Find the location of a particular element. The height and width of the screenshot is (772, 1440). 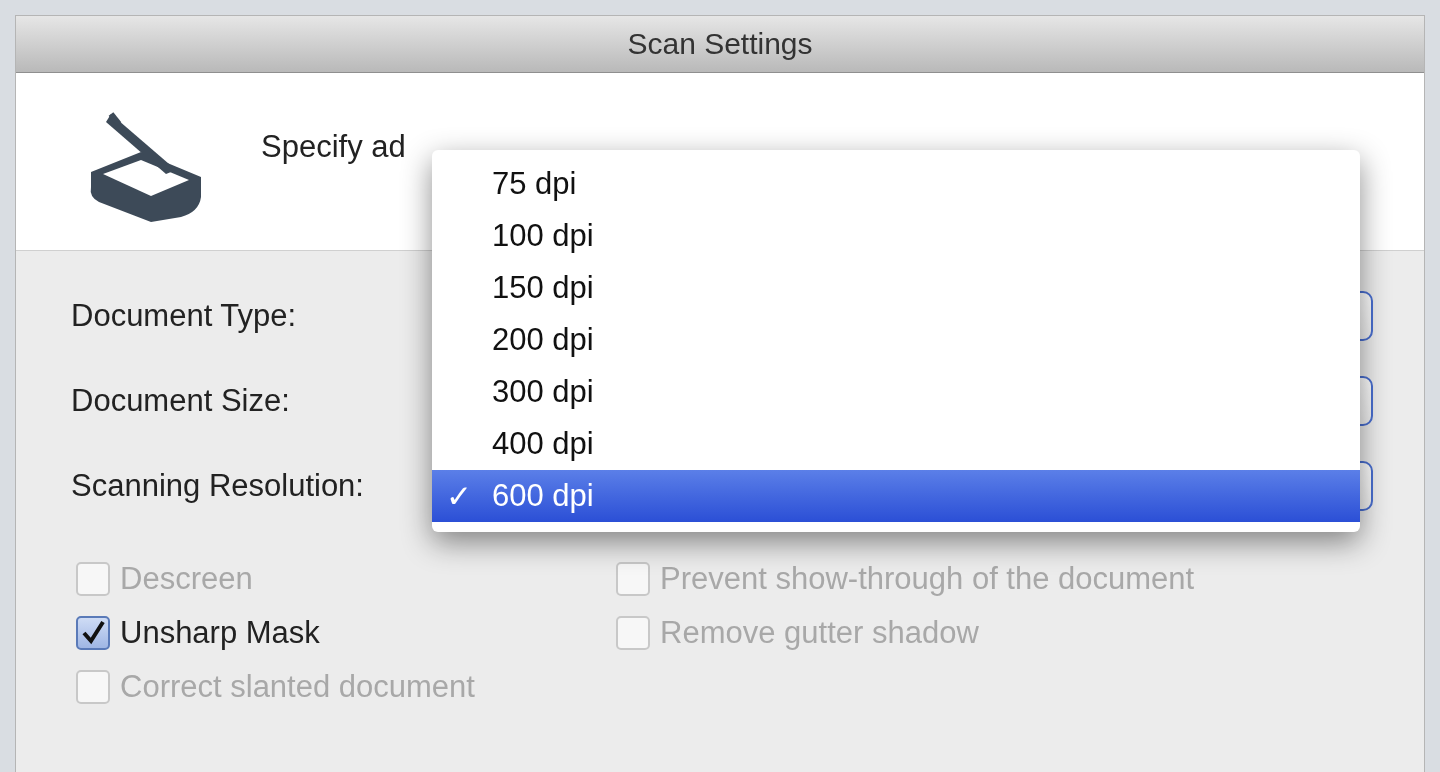

setting-label: Document Type: is located at coordinates (184, 316).